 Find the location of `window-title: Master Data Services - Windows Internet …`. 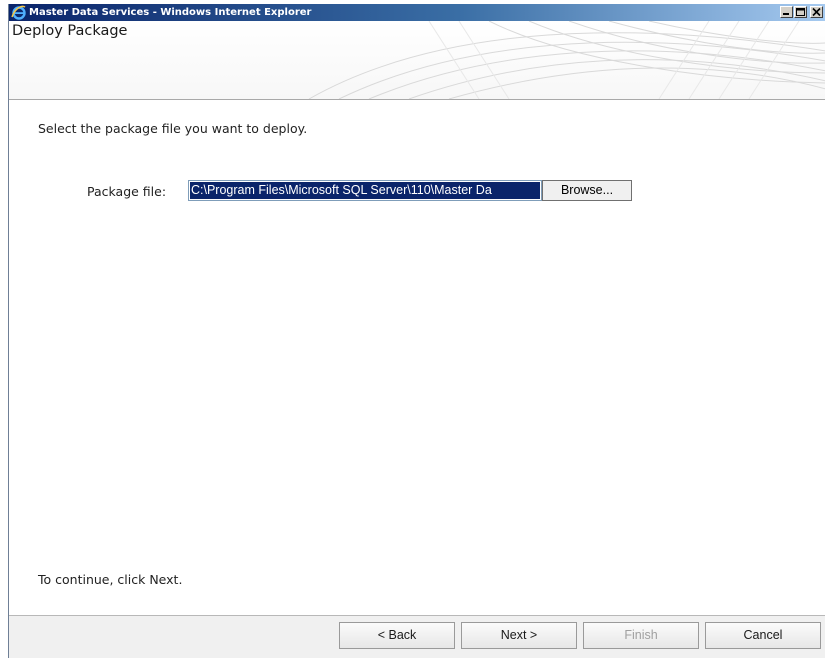

window-title: Master Data Services - Windows Internet … is located at coordinates (170, 12).